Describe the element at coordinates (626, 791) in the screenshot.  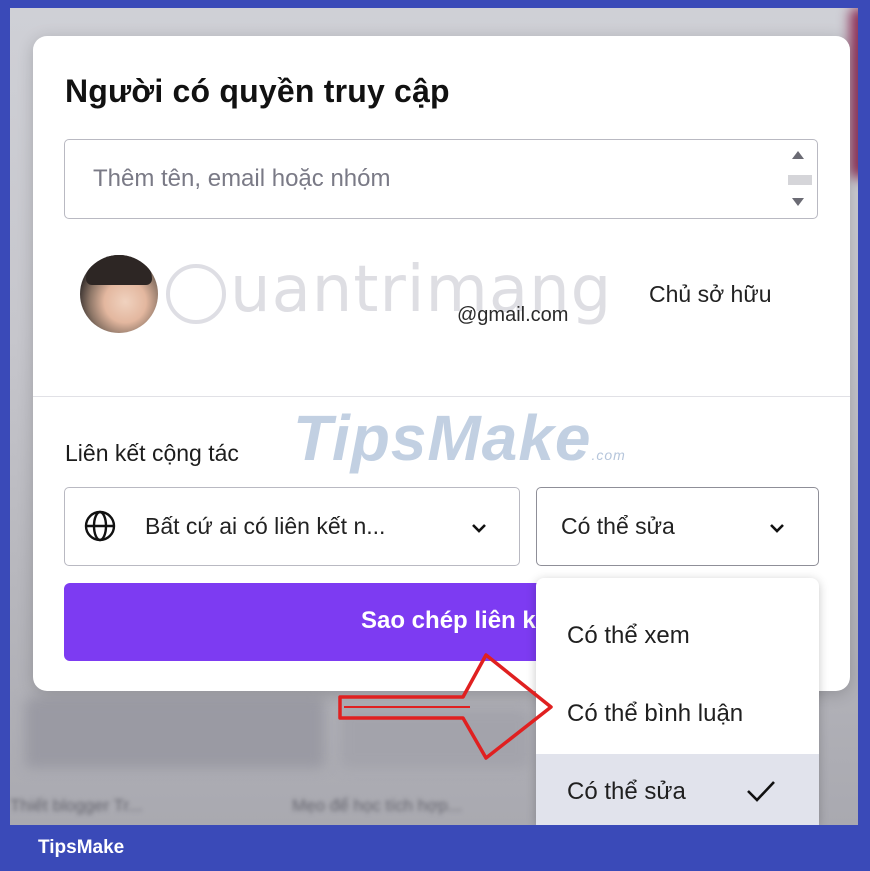
I see `menu-item-label: Có thể sửa` at that location.